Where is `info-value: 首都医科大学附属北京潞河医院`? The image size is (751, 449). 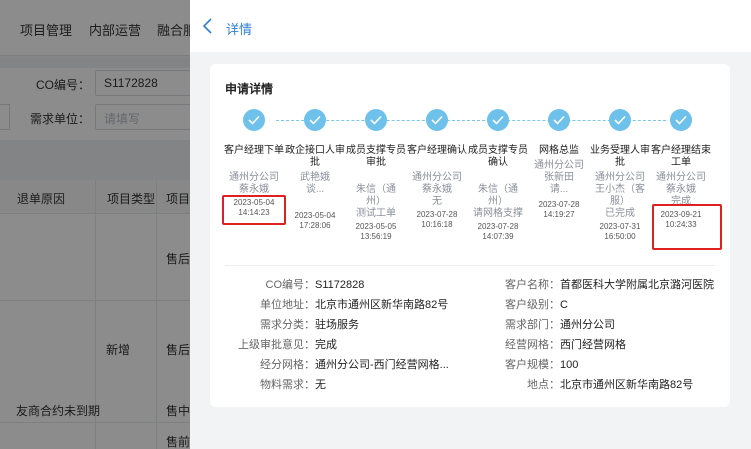
info-value: 首都医科大学附属北京潞河医院 is located at coordinates (637, 285).